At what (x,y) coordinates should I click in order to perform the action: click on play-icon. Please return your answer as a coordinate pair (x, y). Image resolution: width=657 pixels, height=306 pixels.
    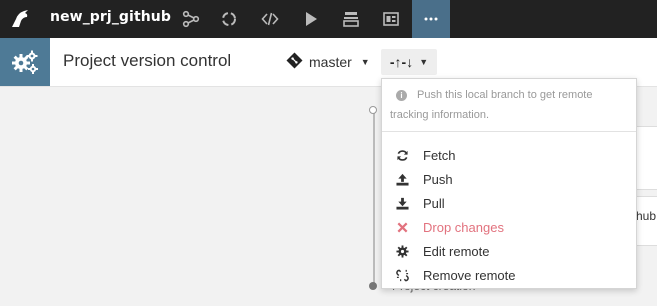
    Looking at the image, I should click on (311, 19).